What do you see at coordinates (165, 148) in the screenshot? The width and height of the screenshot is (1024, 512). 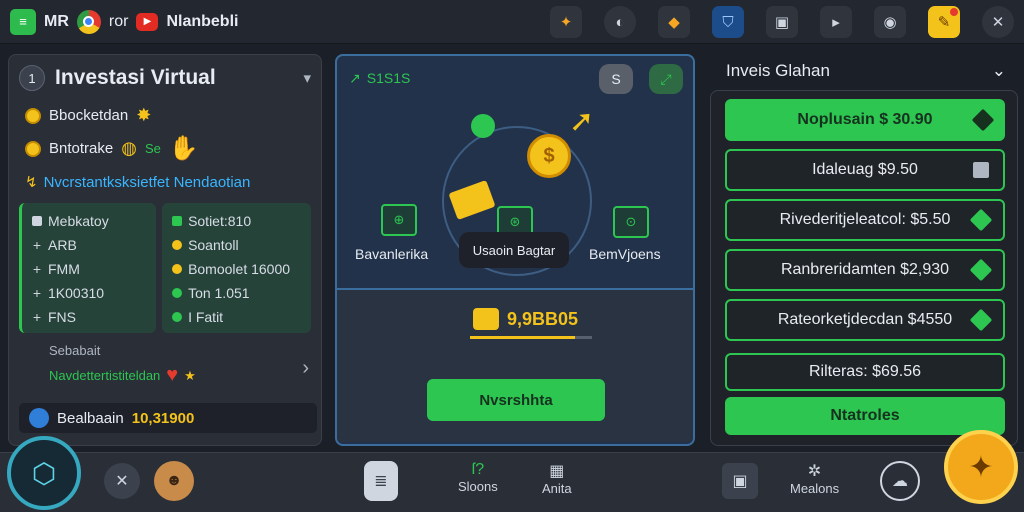 I see `info-line-2: Bntotrake ◍ Se ✋` at bounding box center [165, 148].